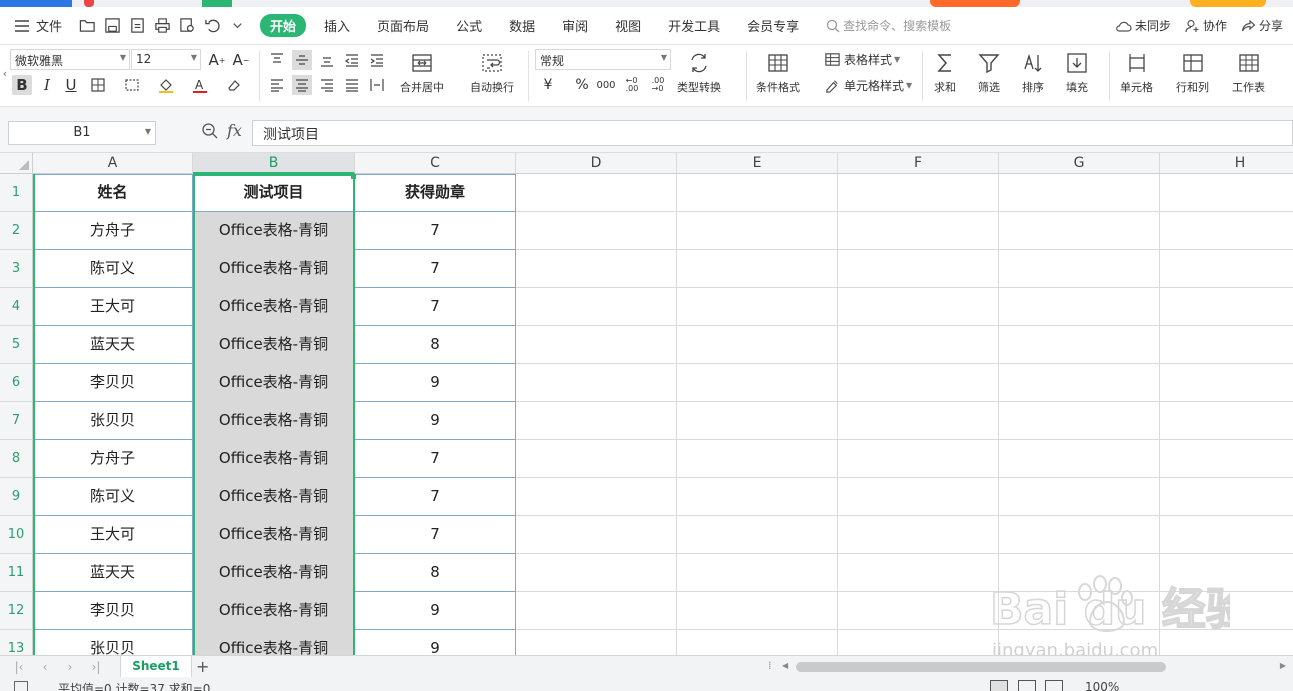 Image resolution: width=1293 pixels, height=691 pixels. What do you see at coordinates (274, 163) in the screenshot?
I see `column-header-b: B` at bounding box center [274, 163].